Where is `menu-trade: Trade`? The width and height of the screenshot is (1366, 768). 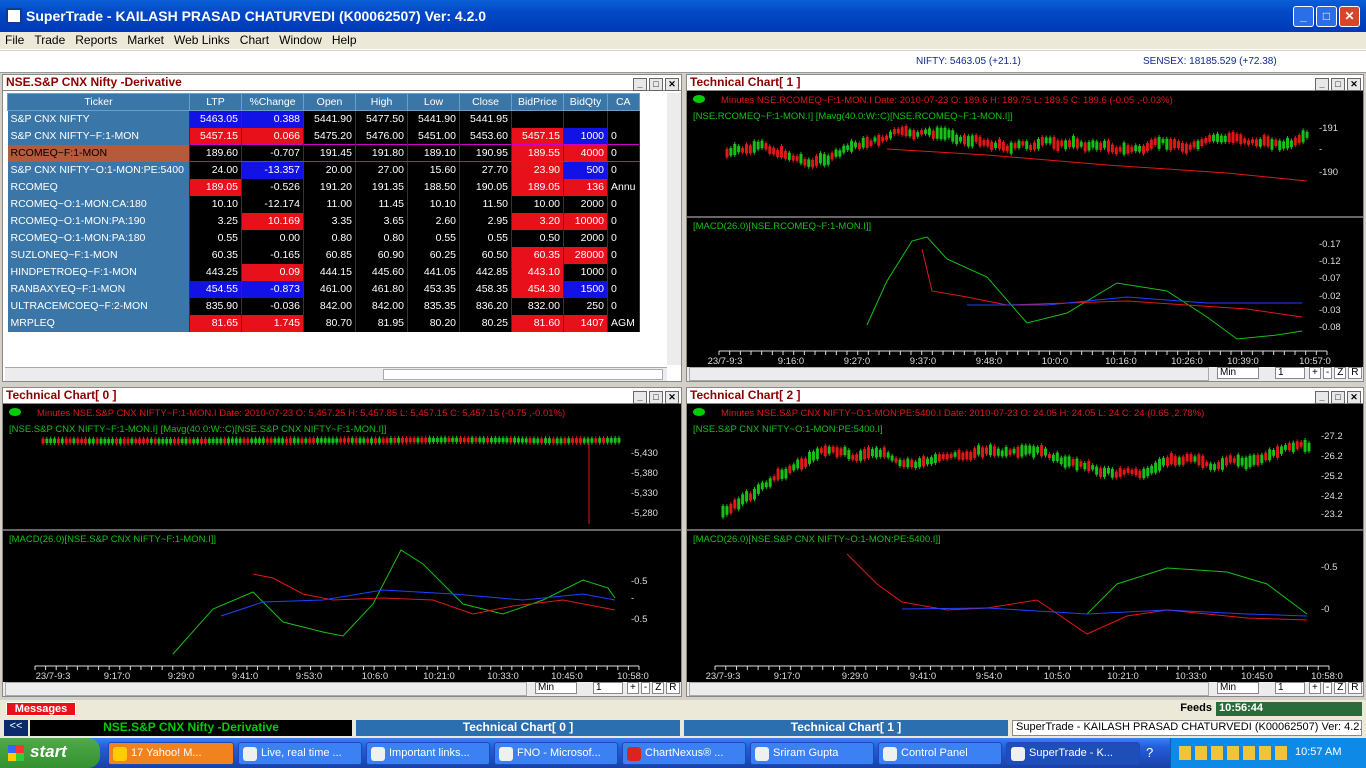
menu-trade: Trade is located at coordinates (49, 40).